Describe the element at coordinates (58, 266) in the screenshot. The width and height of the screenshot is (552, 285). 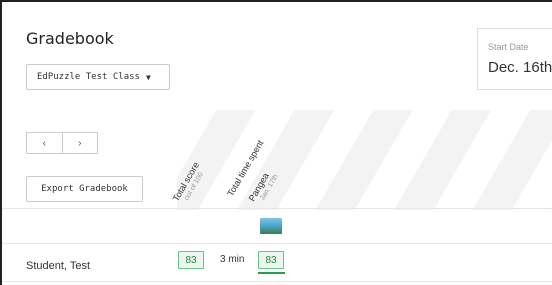
I see `student-name: Student, Test` at that location.